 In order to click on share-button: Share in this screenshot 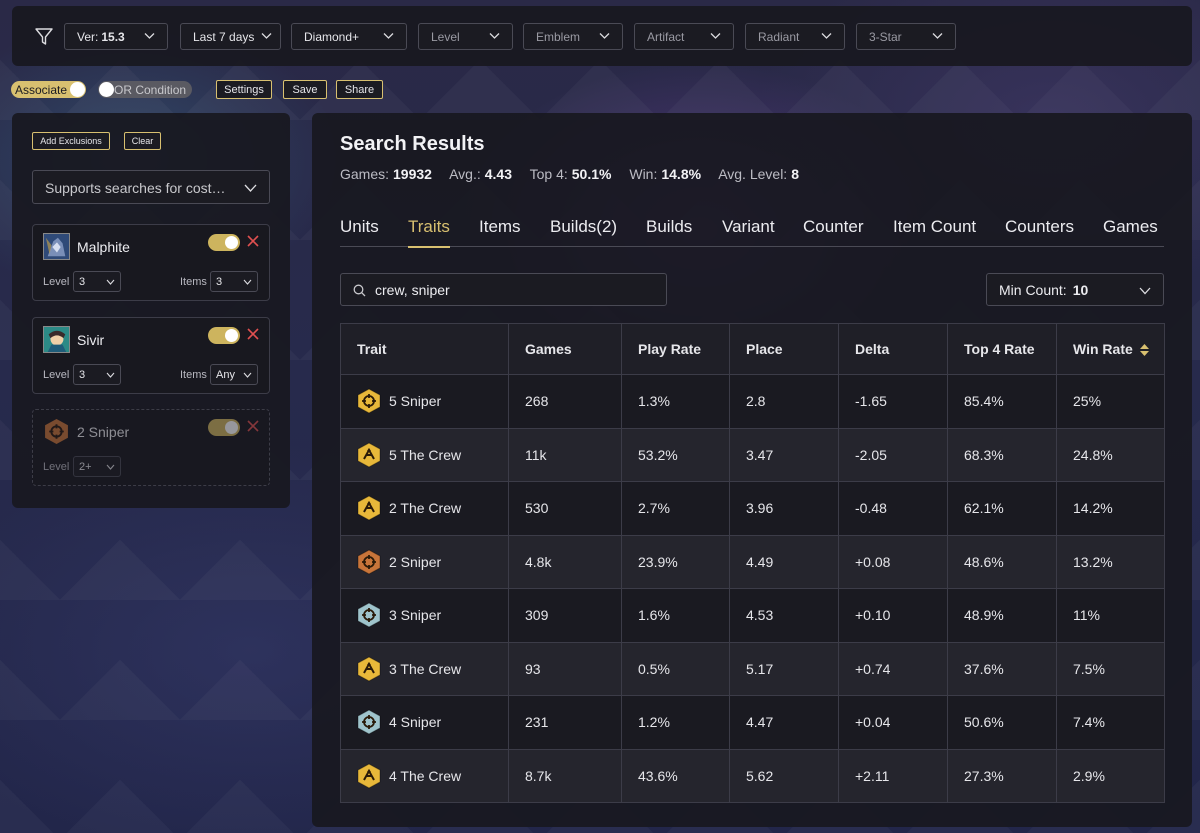, I will do `click(359, 89)`.